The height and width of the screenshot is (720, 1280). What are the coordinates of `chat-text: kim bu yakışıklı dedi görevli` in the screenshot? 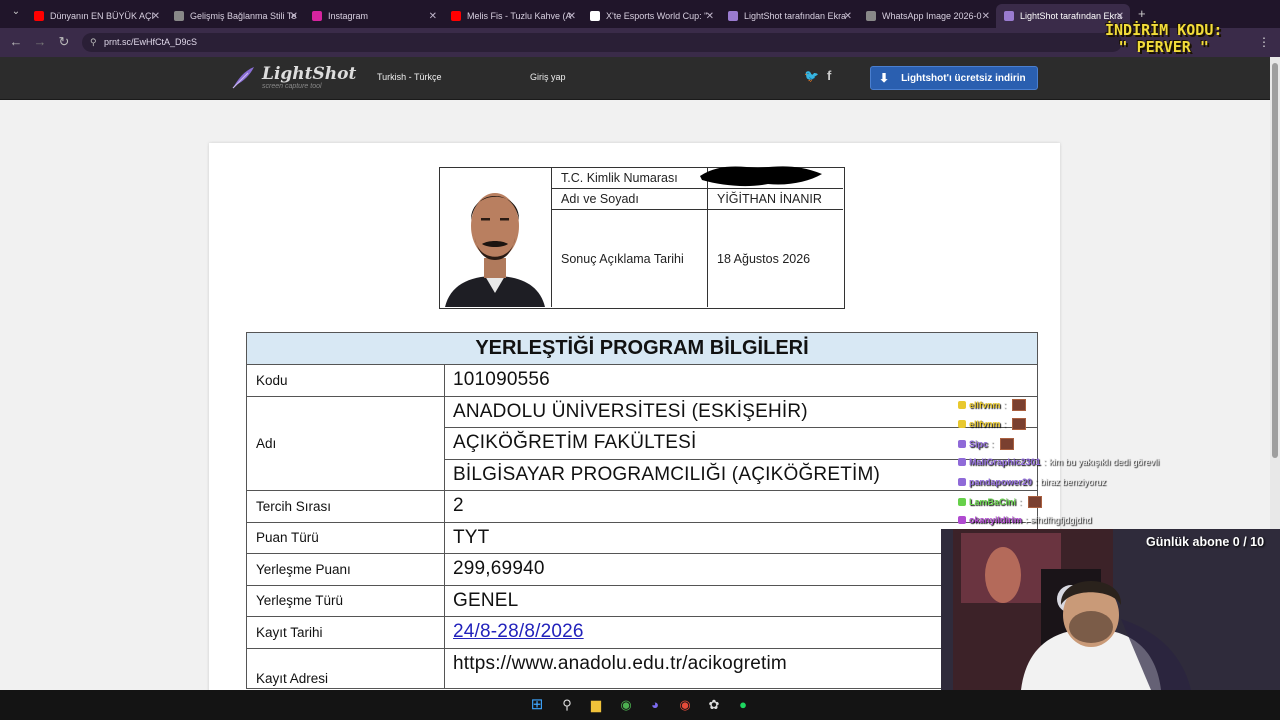 It's located at (1104, 462).